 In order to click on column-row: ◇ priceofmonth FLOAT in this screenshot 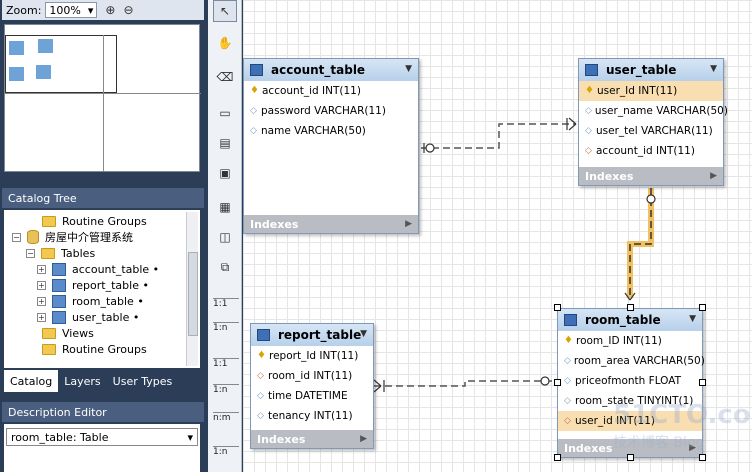, I will do `click(630, 381)`.